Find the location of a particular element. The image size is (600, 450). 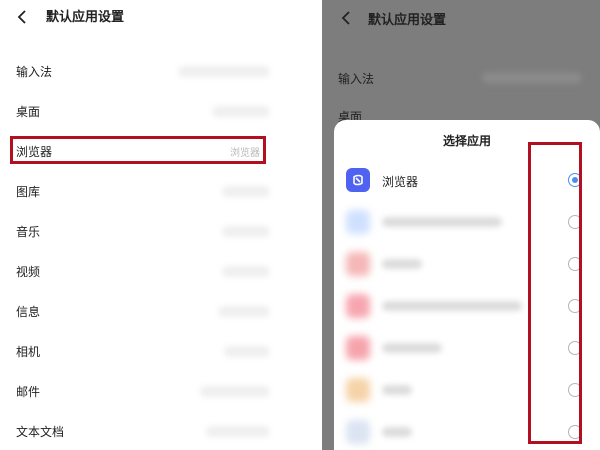

setting-label: 文本文档 is located at coordinates (40, 432).